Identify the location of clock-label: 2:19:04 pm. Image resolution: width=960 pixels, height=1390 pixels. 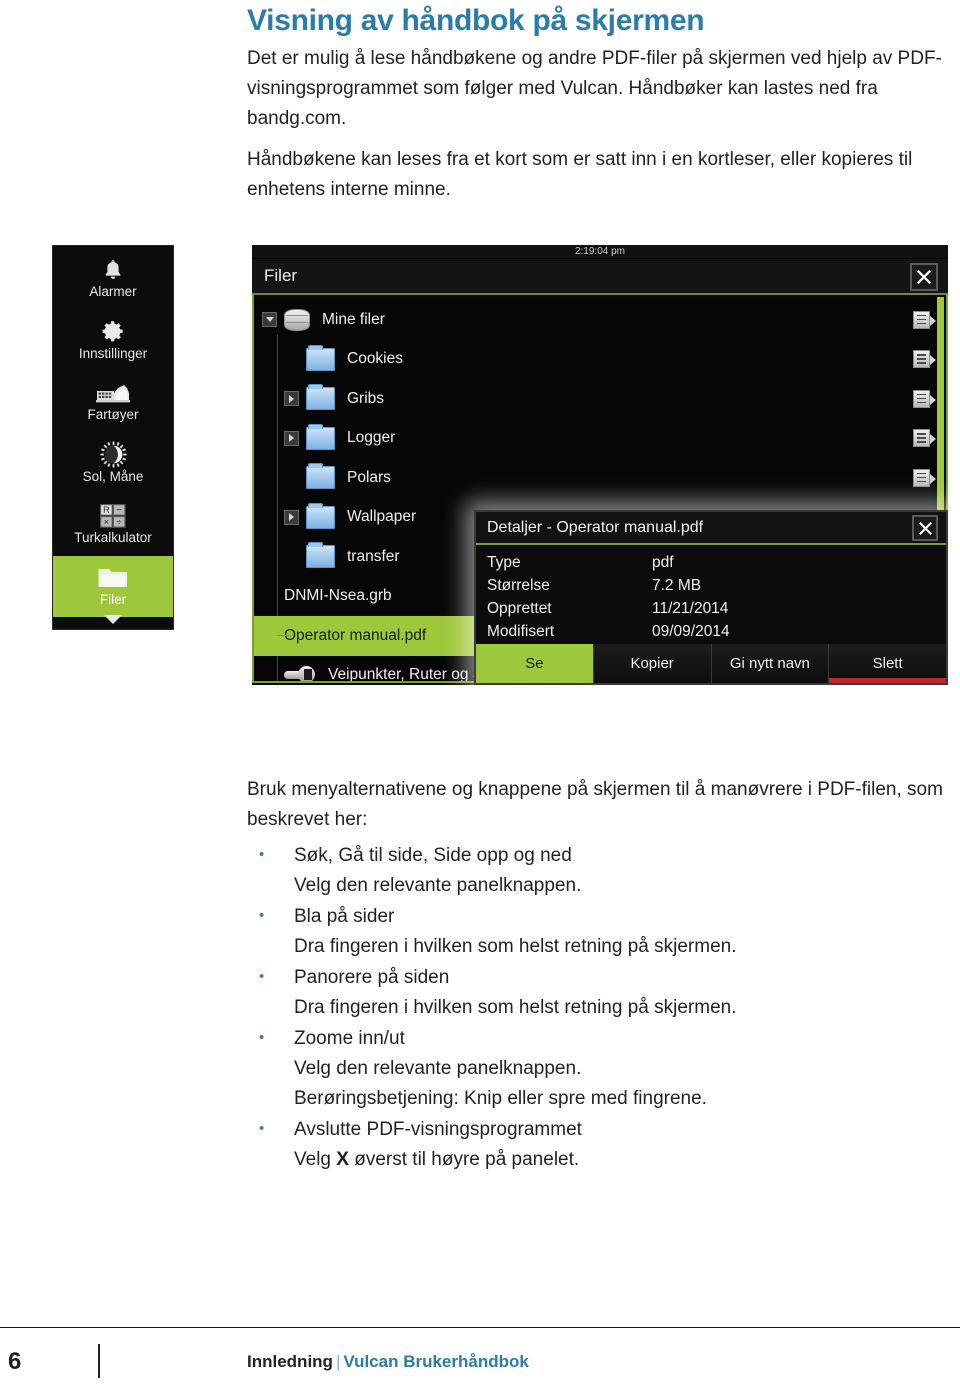
(600, 251).